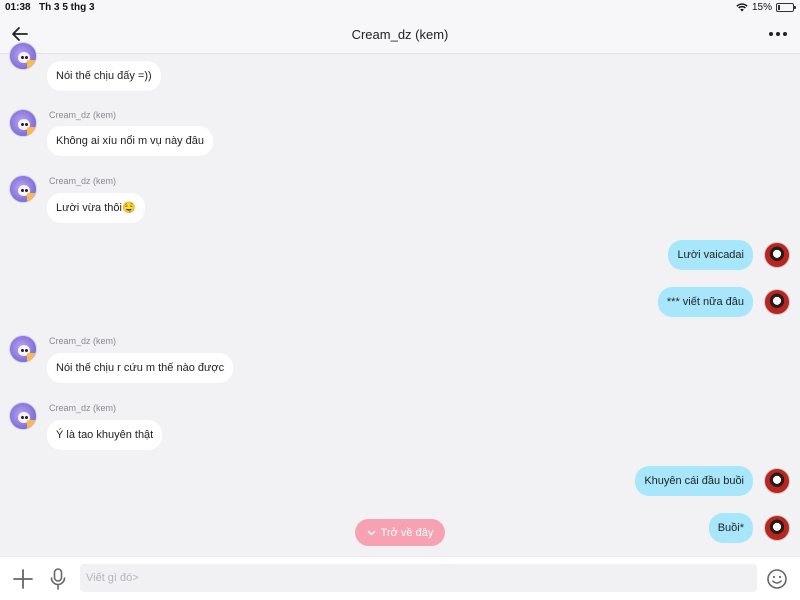 The image size is (800, 600). I want to click on emoji-icon, so click(777, 579).